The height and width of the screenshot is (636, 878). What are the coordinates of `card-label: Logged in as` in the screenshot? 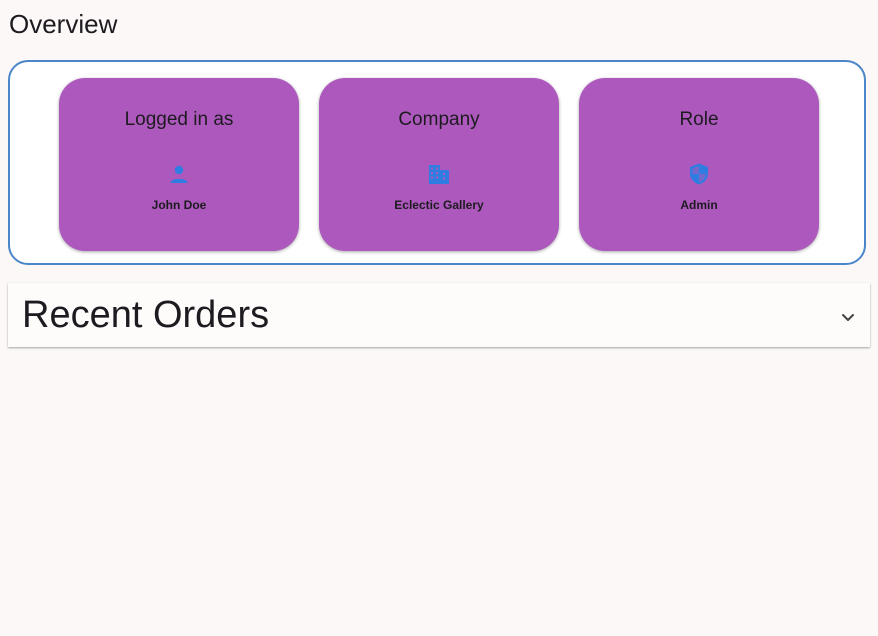 It's located at (179, 119).